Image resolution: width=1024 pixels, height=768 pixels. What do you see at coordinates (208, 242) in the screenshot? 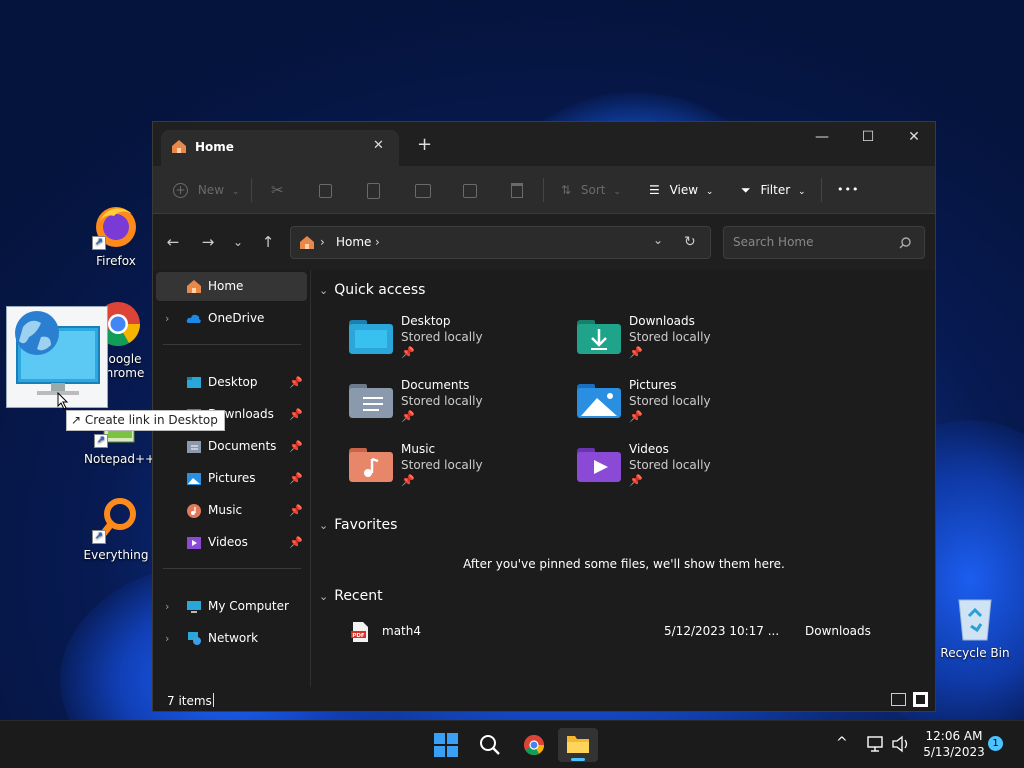
I see `forward-button: →` at bounding box center [208, 242].